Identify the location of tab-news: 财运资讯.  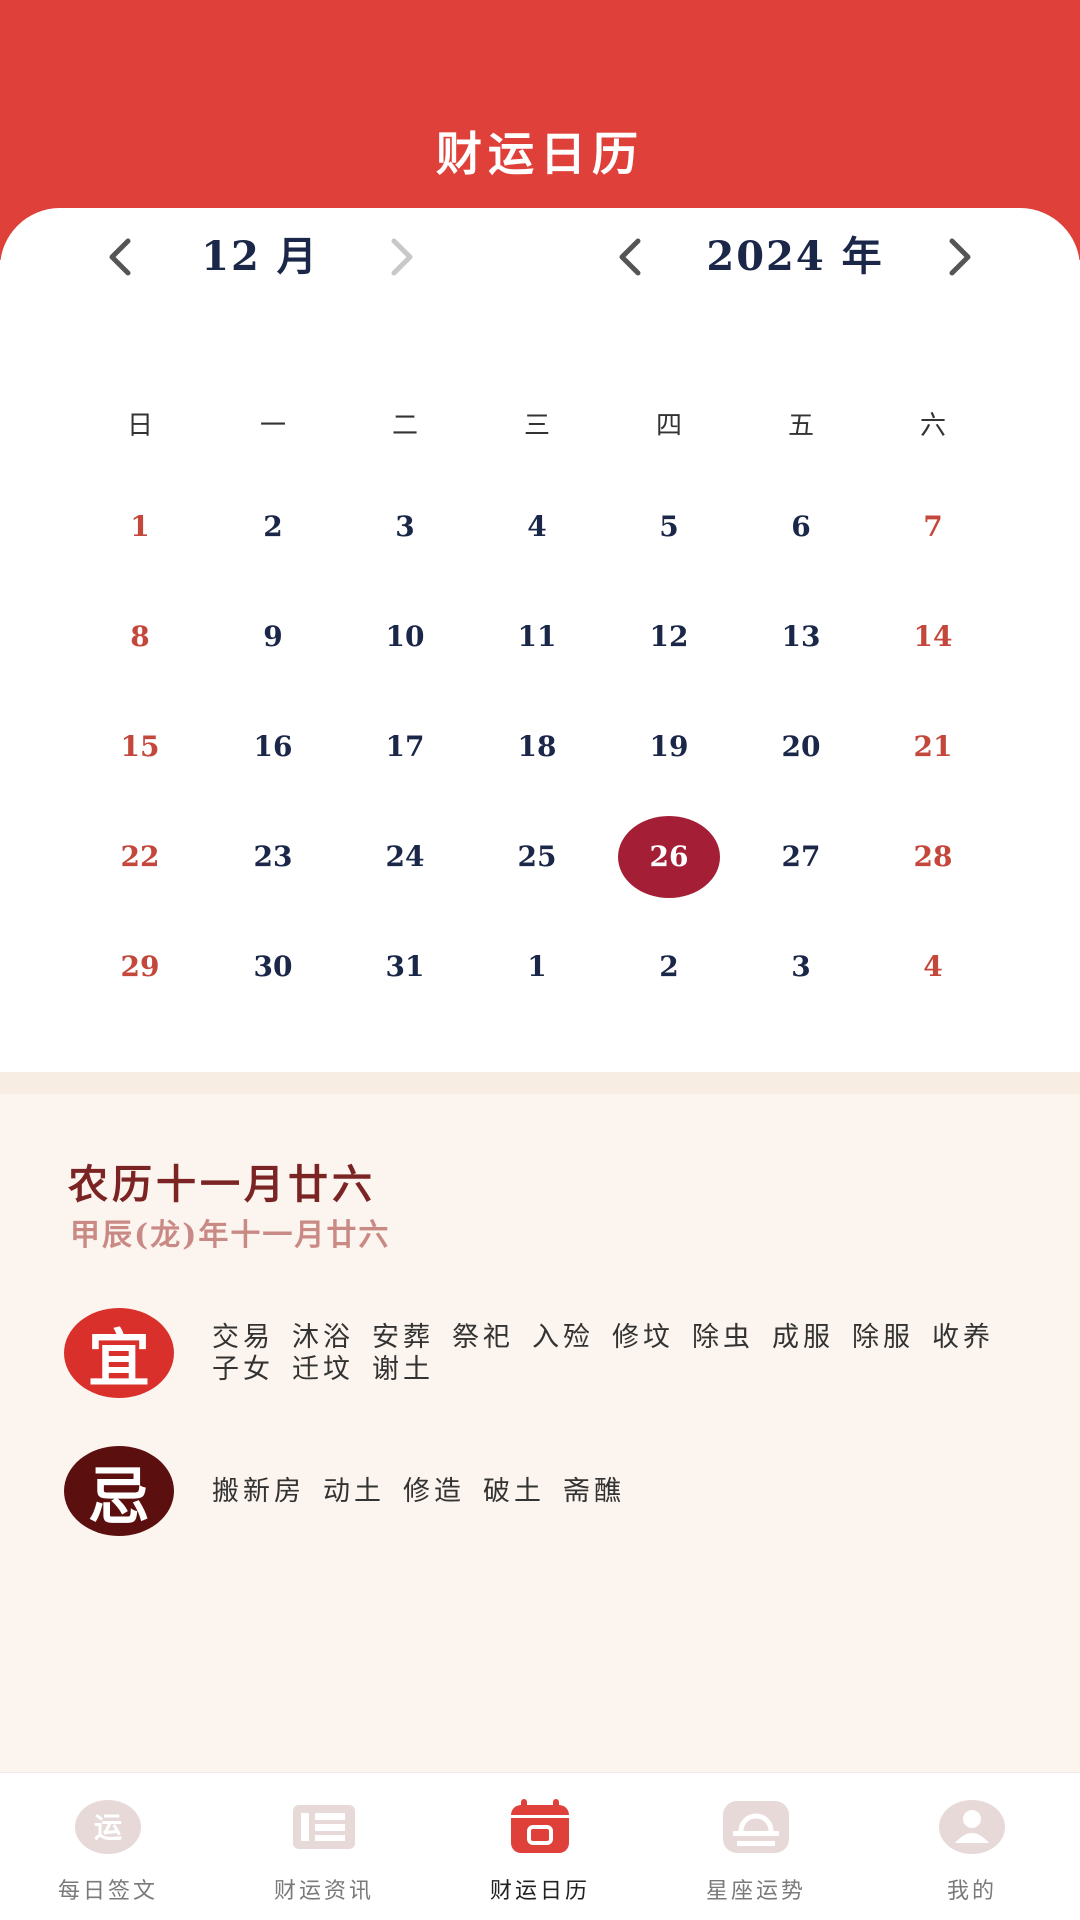
(324, 1846).